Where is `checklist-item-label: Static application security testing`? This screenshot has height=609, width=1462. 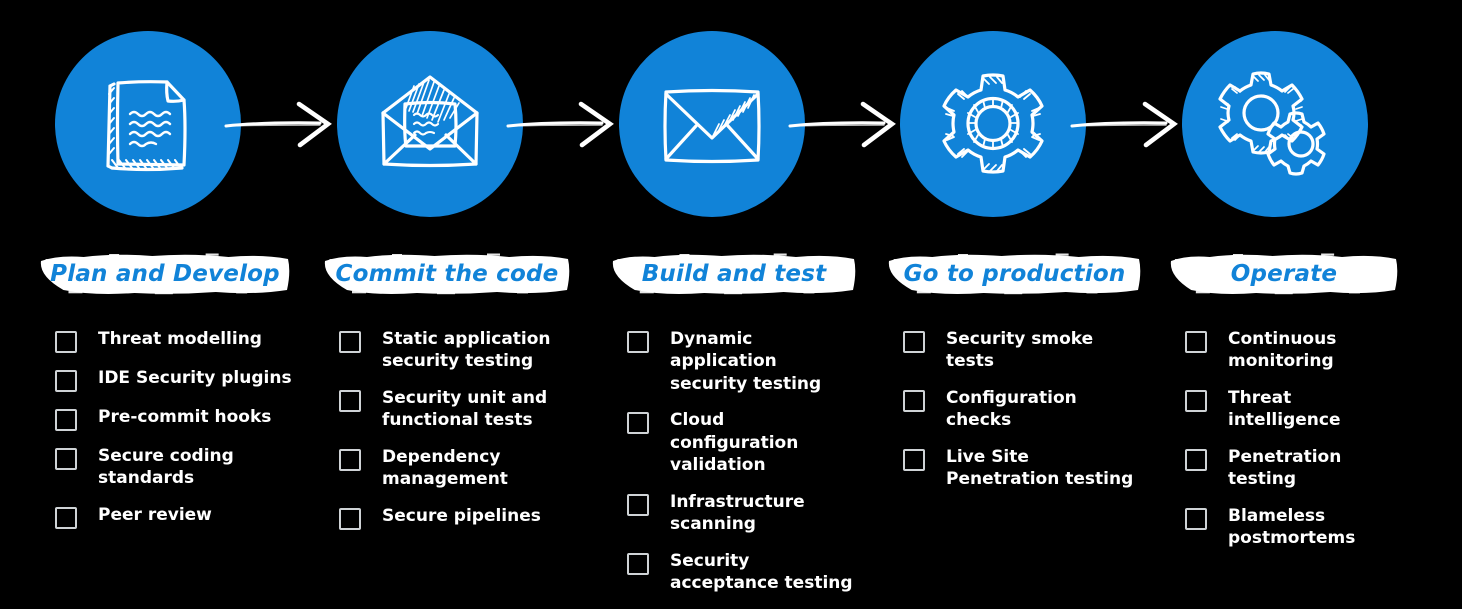
checklist-item-label: Static application security testing is located at coordinates (466, 350).